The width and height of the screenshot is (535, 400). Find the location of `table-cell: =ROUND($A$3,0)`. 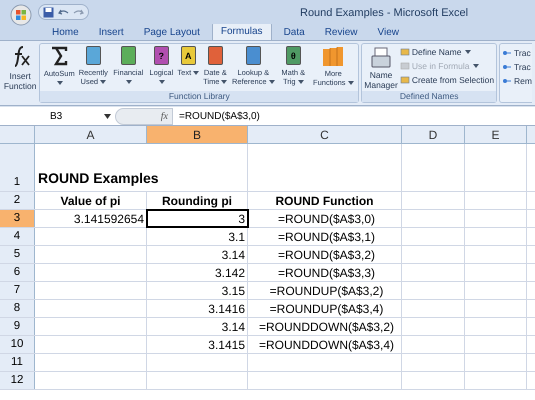

table-cell: =ROUND($A$3,0) is located at coordinates (325, 218).